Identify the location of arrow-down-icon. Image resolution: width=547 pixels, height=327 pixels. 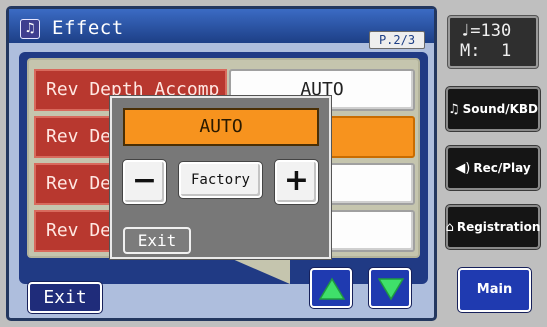
(391, 289).